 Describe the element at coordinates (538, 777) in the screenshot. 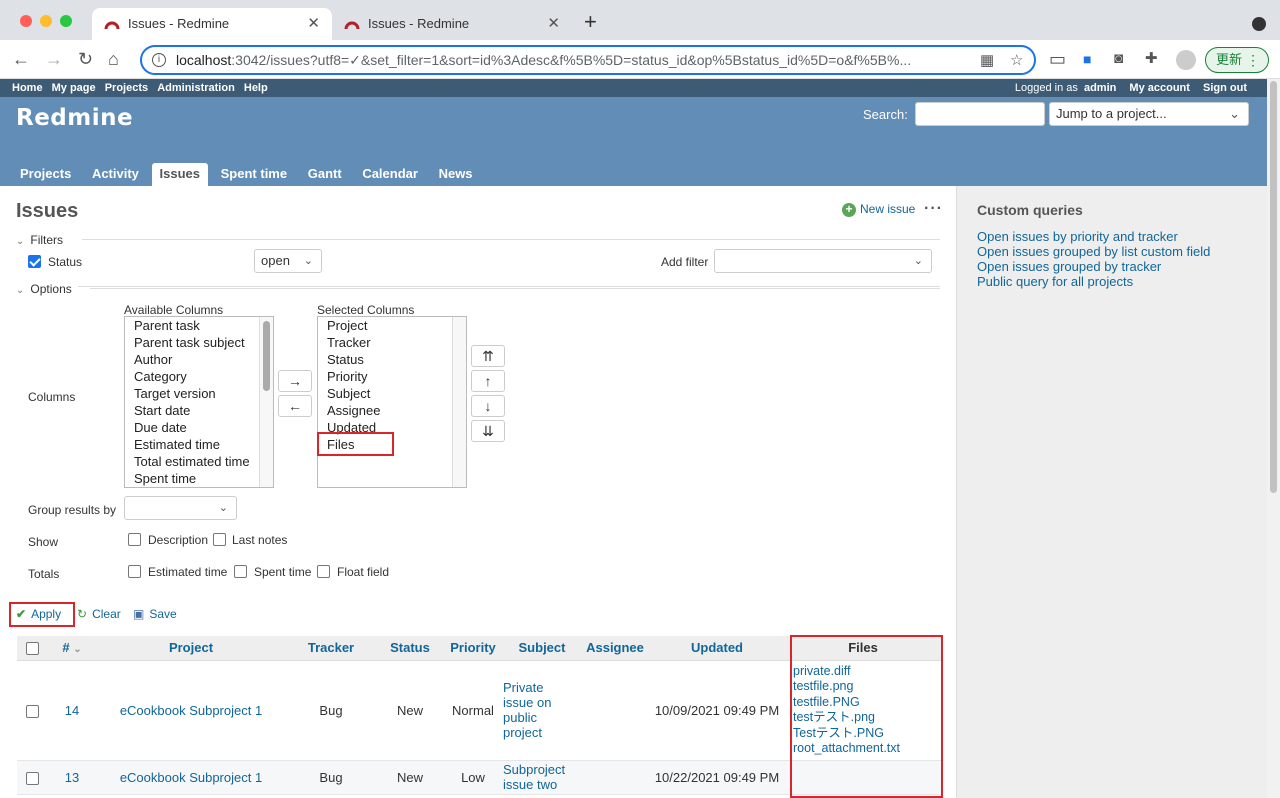

I see `subject-link: Subproject issue two` at that location.